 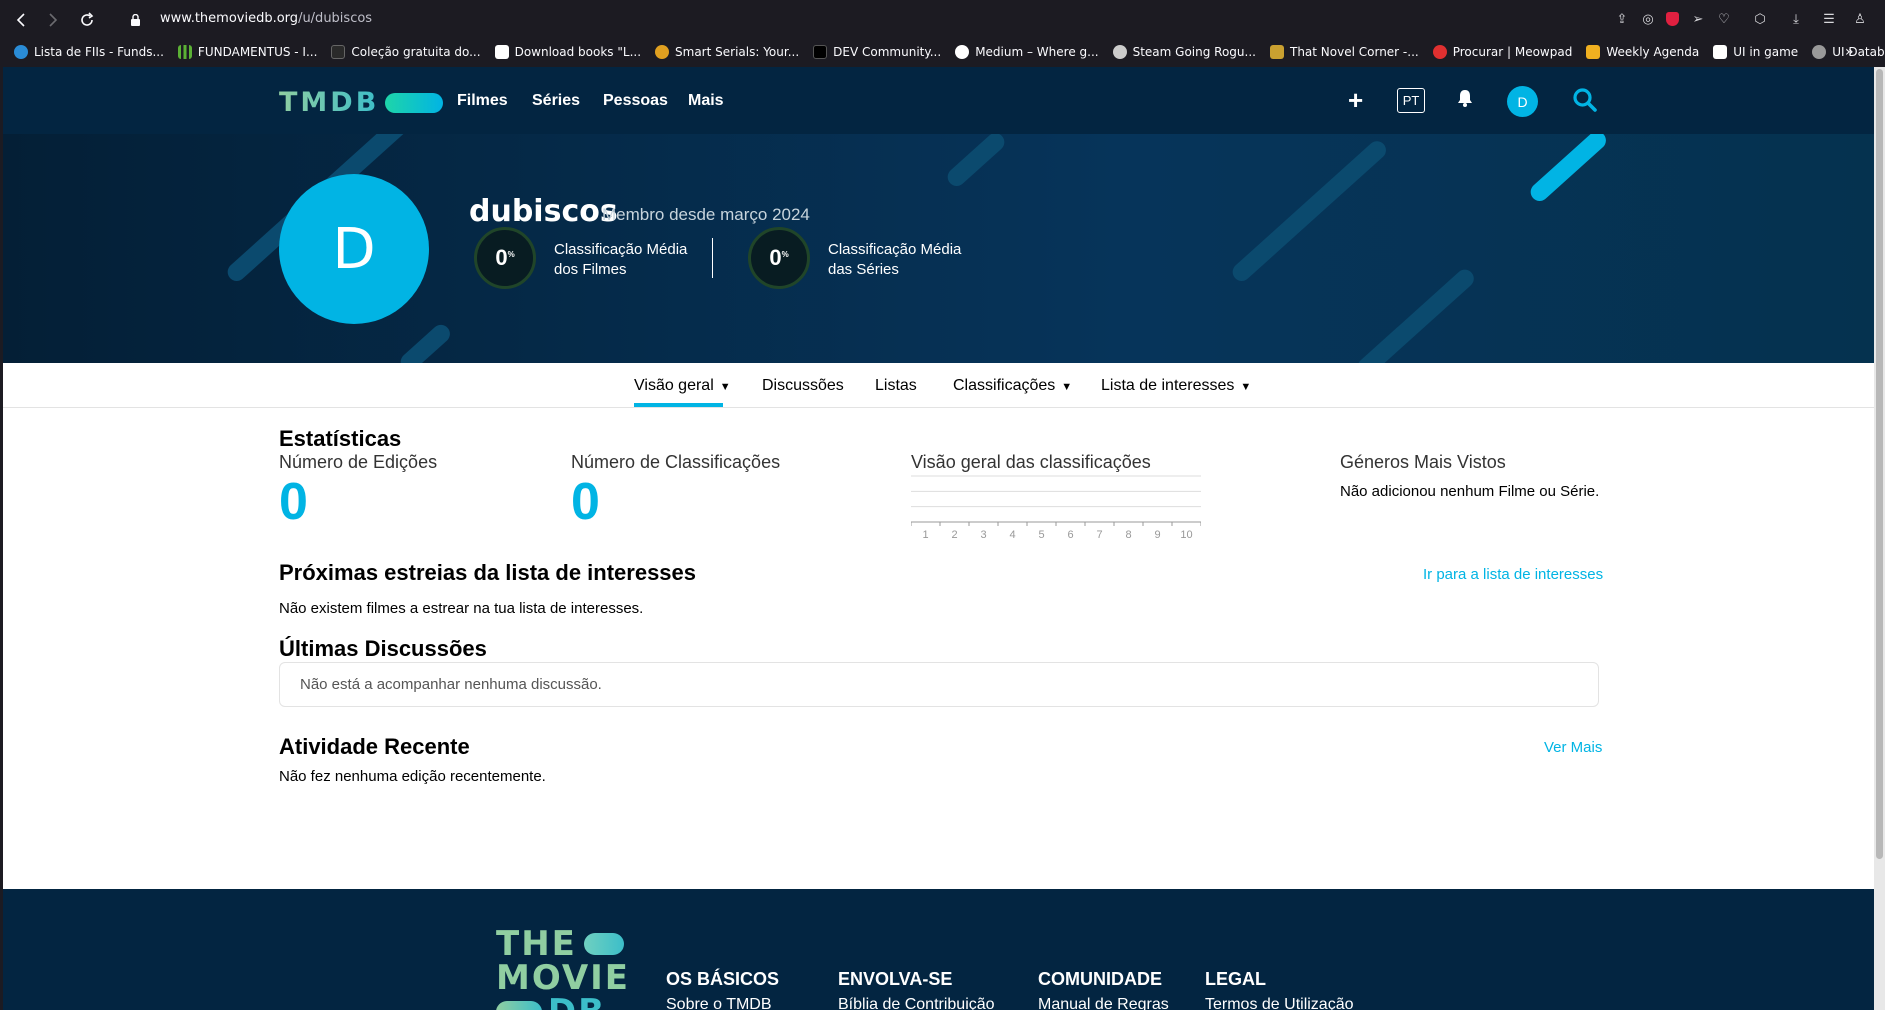 What do you see at coordinates (1796, 19) in the screenshot?
I see `download-icon: ⤓` at bounding box center [1796, 19].